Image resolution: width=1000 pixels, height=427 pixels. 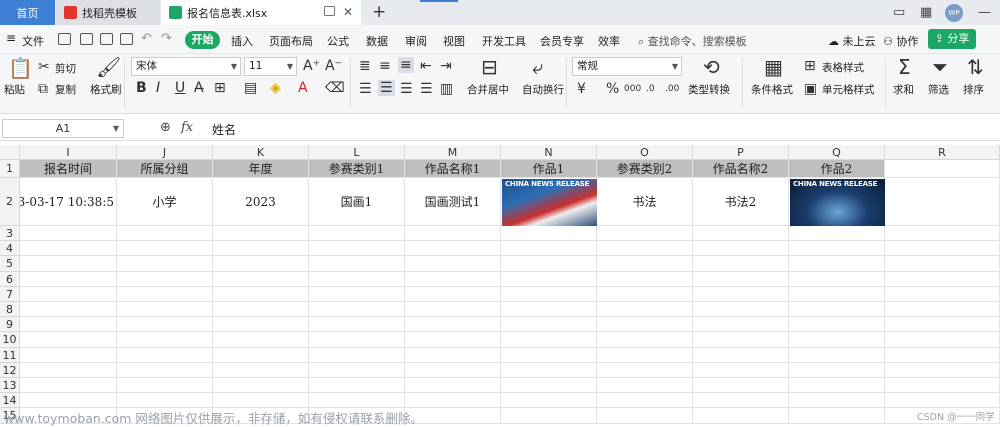 What do you see at coordinates (645, 386) in the screenshot?
I see `cell-o13` at bounding box center [645, 386].